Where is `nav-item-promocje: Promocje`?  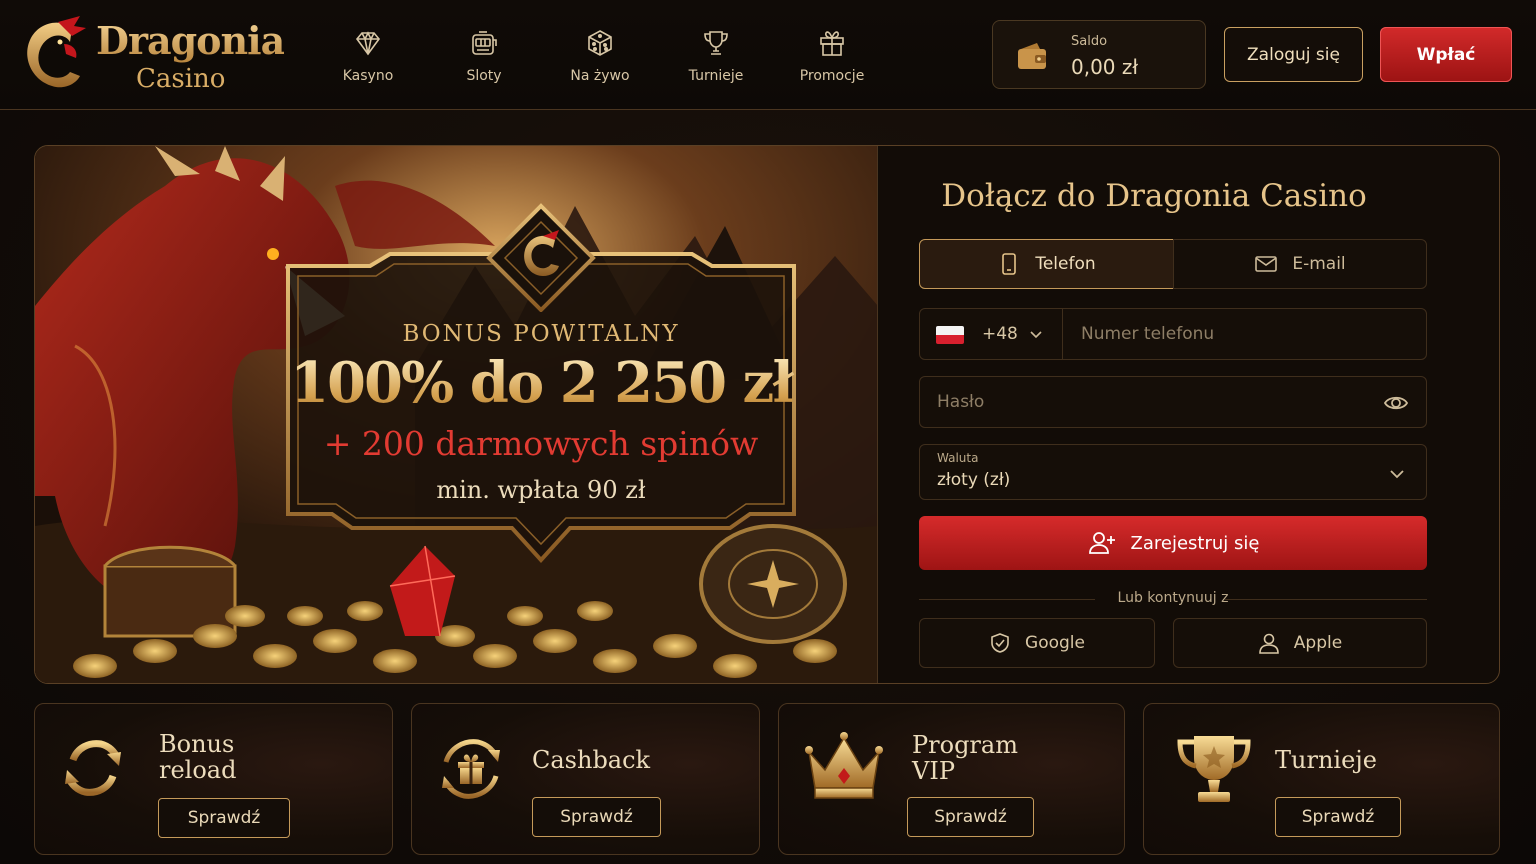 nav-item-promocje: Promocje is located at coordinates (832, 61).